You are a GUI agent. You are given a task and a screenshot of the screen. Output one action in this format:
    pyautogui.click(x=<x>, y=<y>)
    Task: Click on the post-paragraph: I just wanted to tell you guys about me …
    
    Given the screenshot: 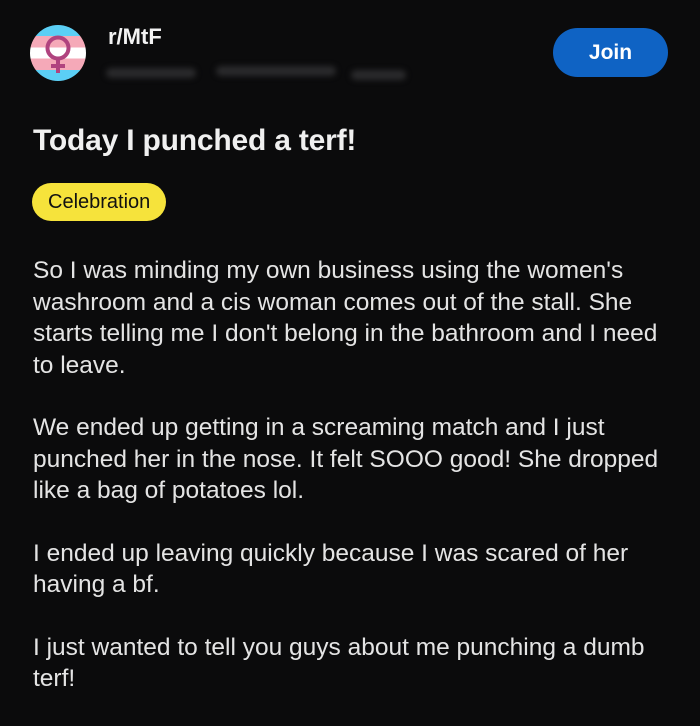 What is the action you would take?
    pyautogui.click(x=339, y=663)
    